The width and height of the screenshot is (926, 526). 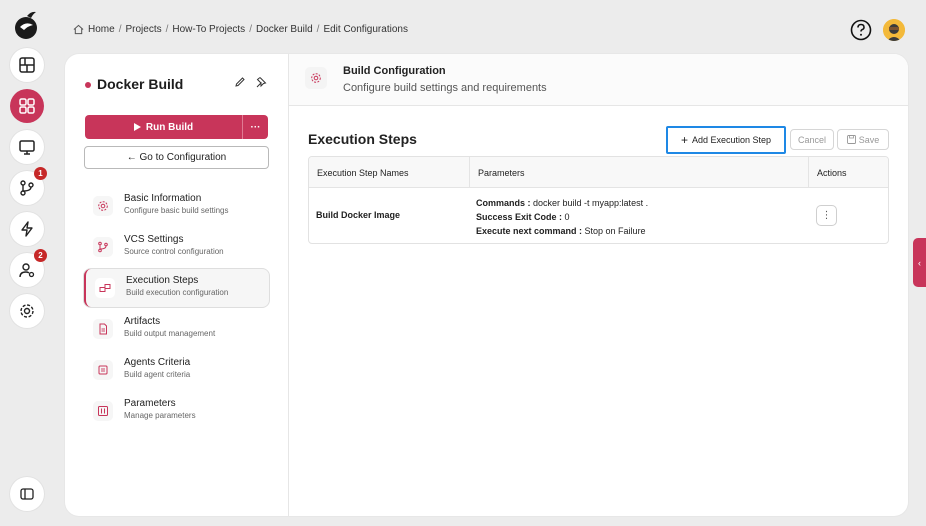 I want to click on users-badge: 2, so click(x=40, y=255).